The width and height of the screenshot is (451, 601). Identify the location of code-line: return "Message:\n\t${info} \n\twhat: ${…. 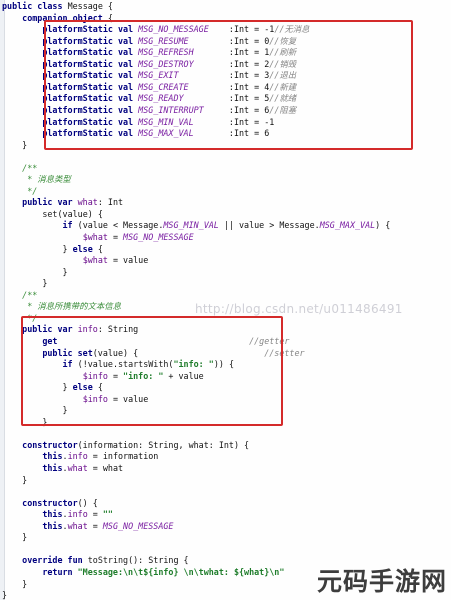
(143, 572).